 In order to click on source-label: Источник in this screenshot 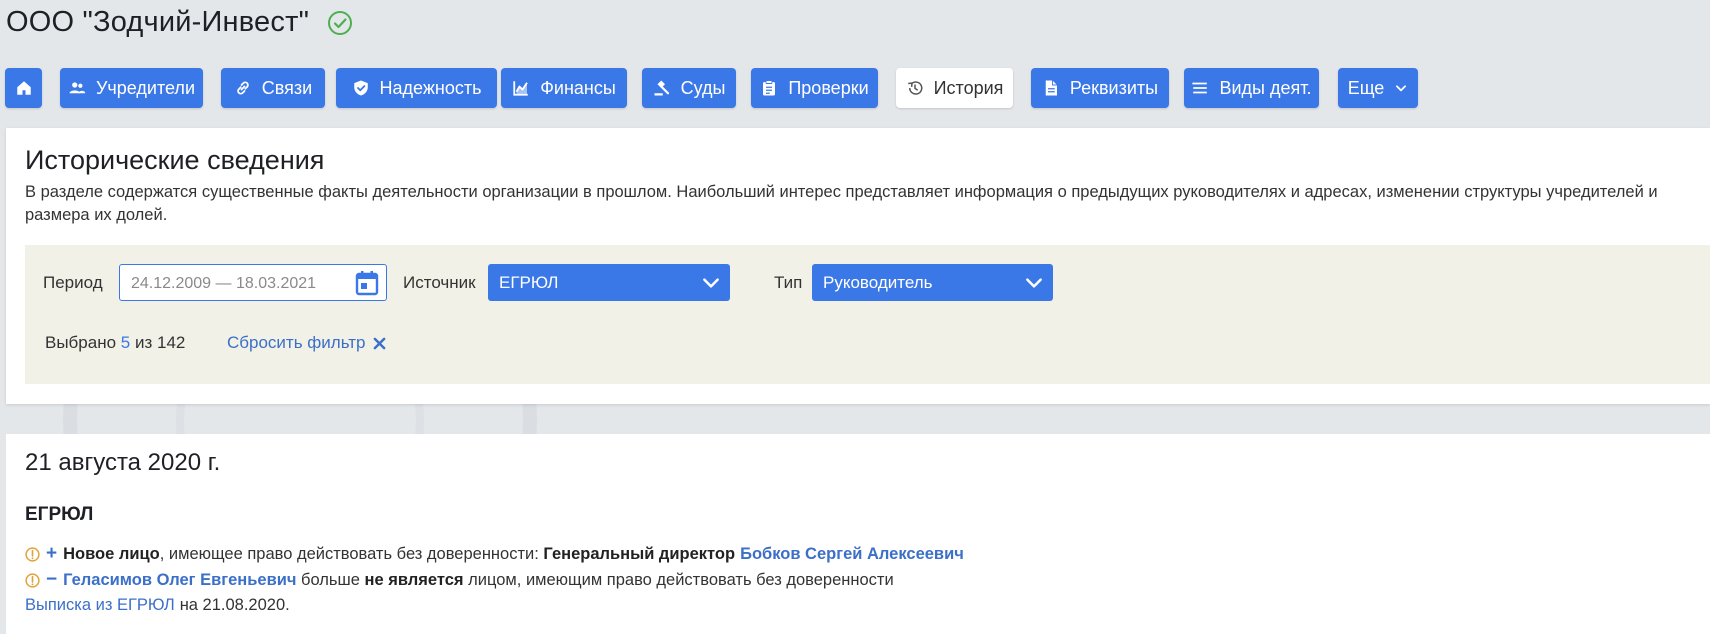, I will do `click(439, 282)`.